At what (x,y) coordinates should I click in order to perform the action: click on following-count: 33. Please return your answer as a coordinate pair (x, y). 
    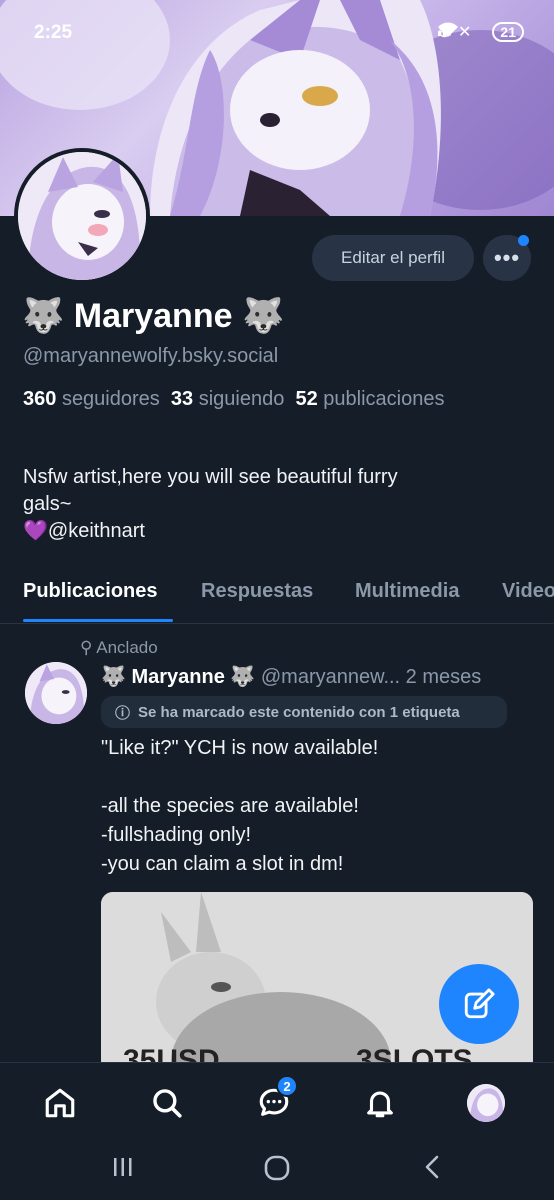
    Looking at the image, I should click on (182, 399).